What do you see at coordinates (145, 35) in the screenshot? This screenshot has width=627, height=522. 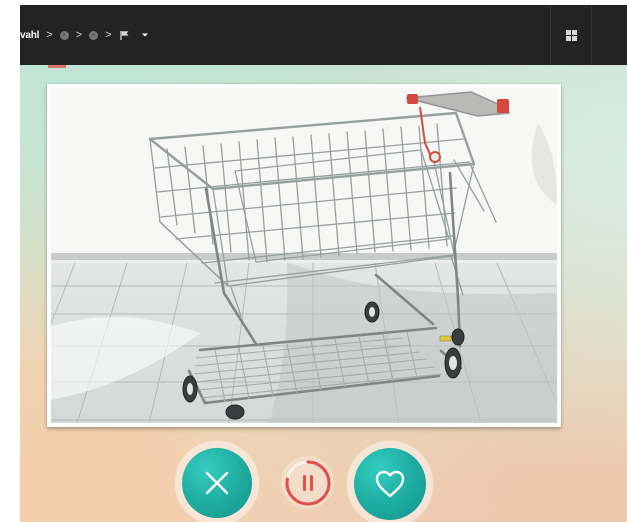 I see `chevron-down-icon` at bounding box center [145, 35].